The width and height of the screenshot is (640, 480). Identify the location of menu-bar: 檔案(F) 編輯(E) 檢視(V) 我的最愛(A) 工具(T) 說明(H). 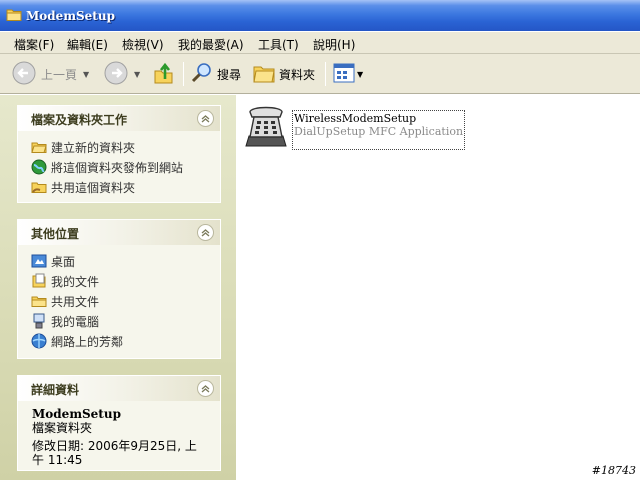
(320, 43).